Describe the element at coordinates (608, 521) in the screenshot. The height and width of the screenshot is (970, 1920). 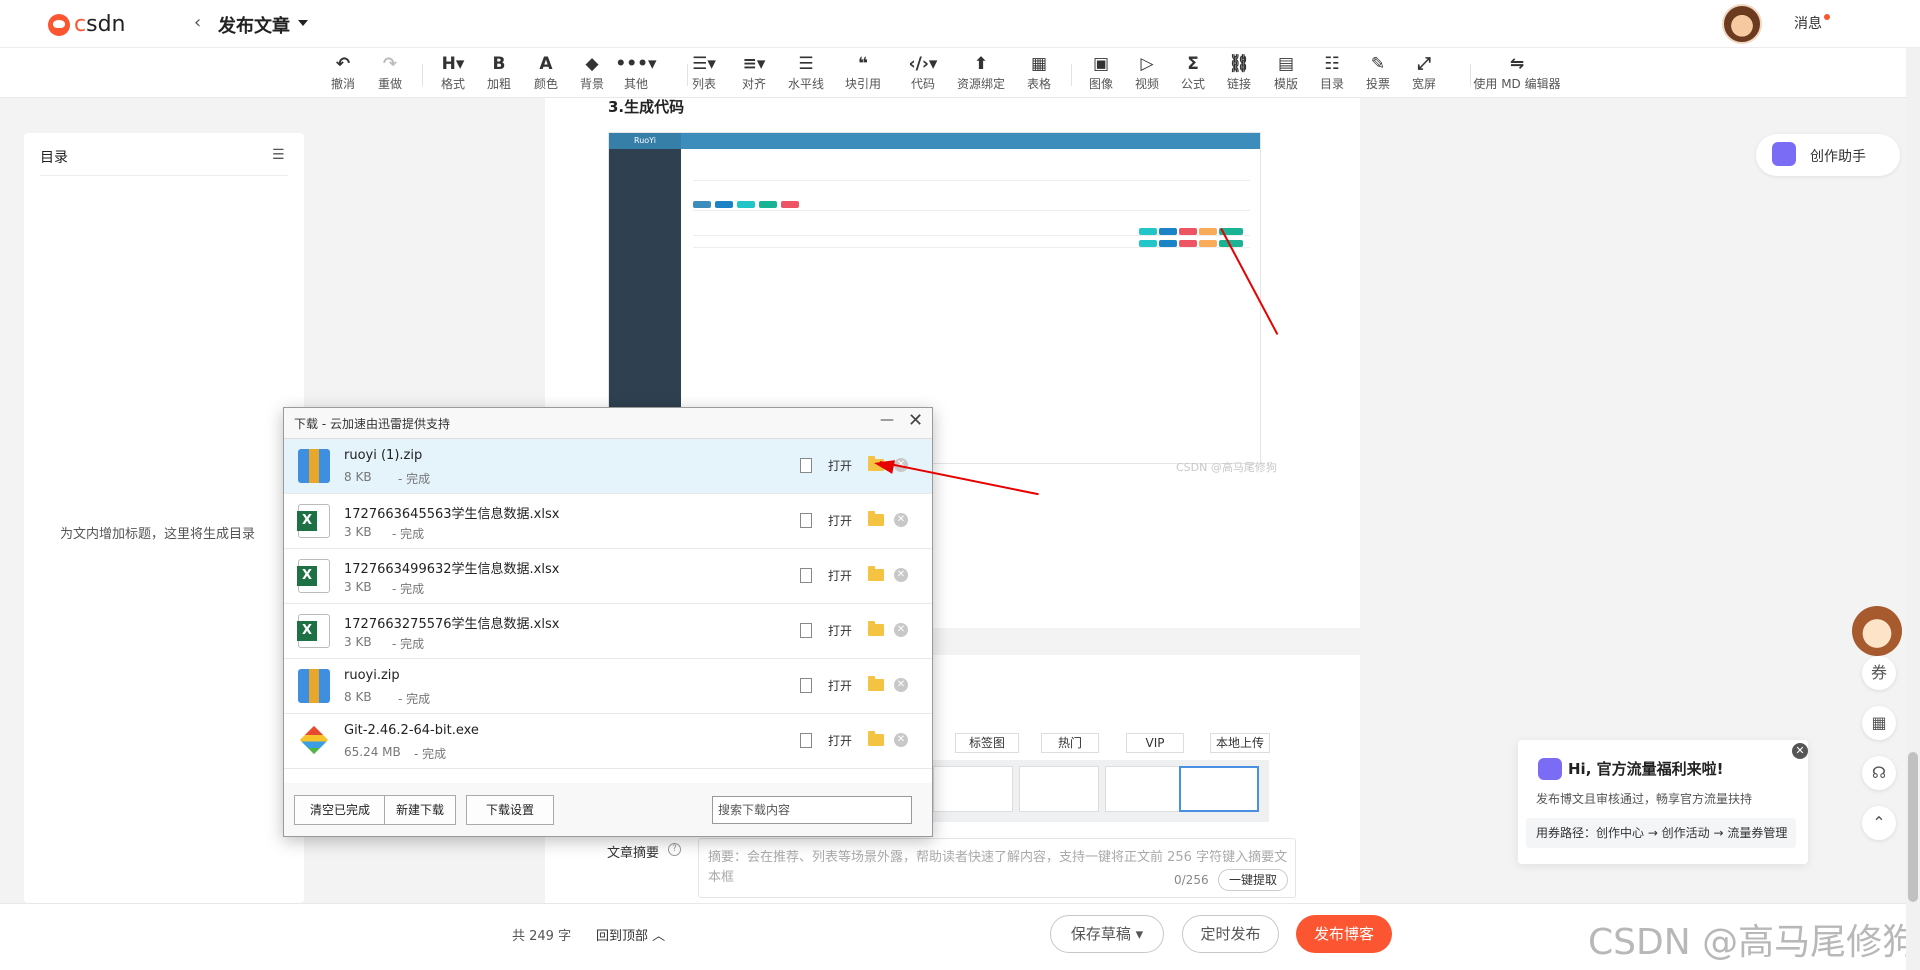
I see `download-item: 1727663645563学生信息数据.xlsx 3 KB - 完成 打开 ✕` at that location.